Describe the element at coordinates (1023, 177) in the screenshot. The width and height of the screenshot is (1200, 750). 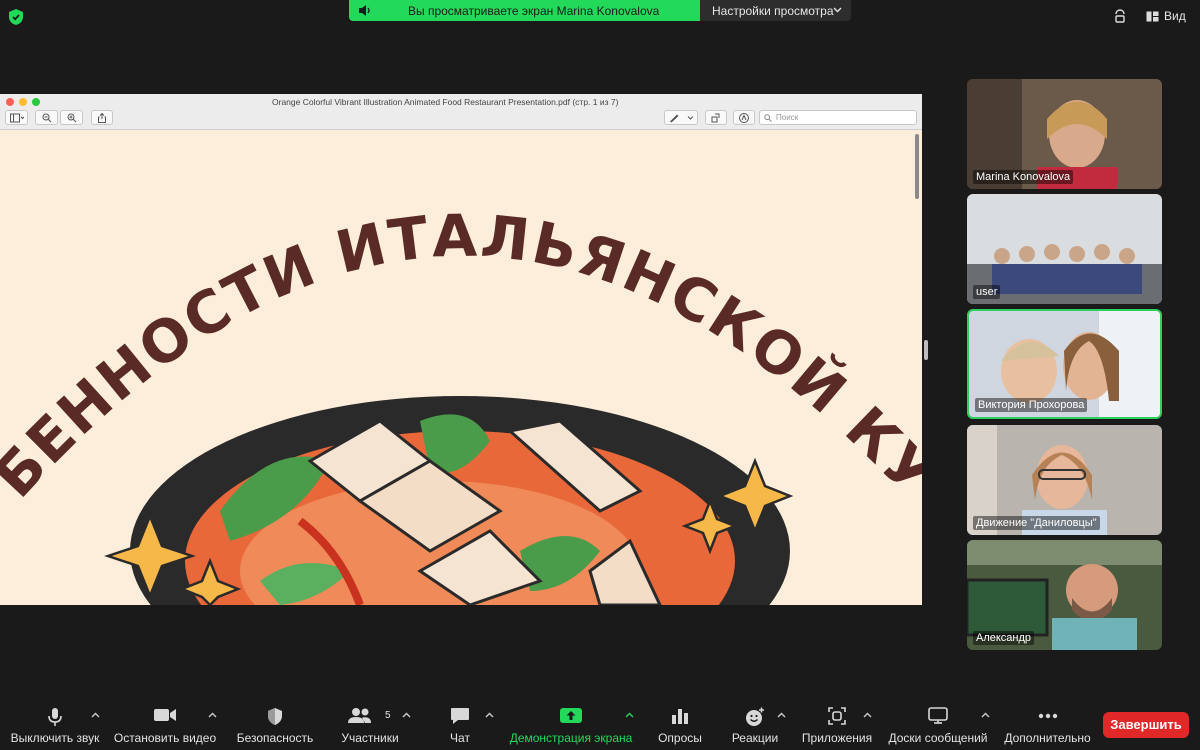
I see `participant-name: Marina Konovalova` at that location.